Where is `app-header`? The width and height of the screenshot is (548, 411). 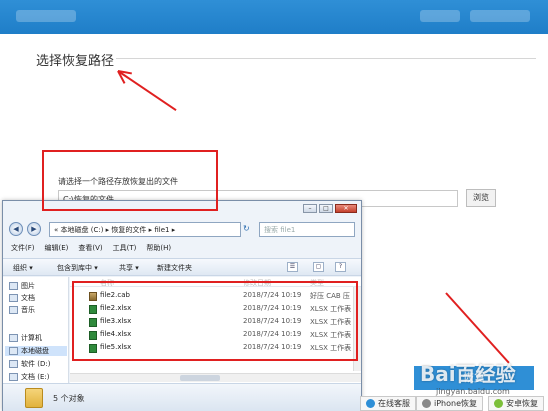 app-header is located at coordinates (274, 17).